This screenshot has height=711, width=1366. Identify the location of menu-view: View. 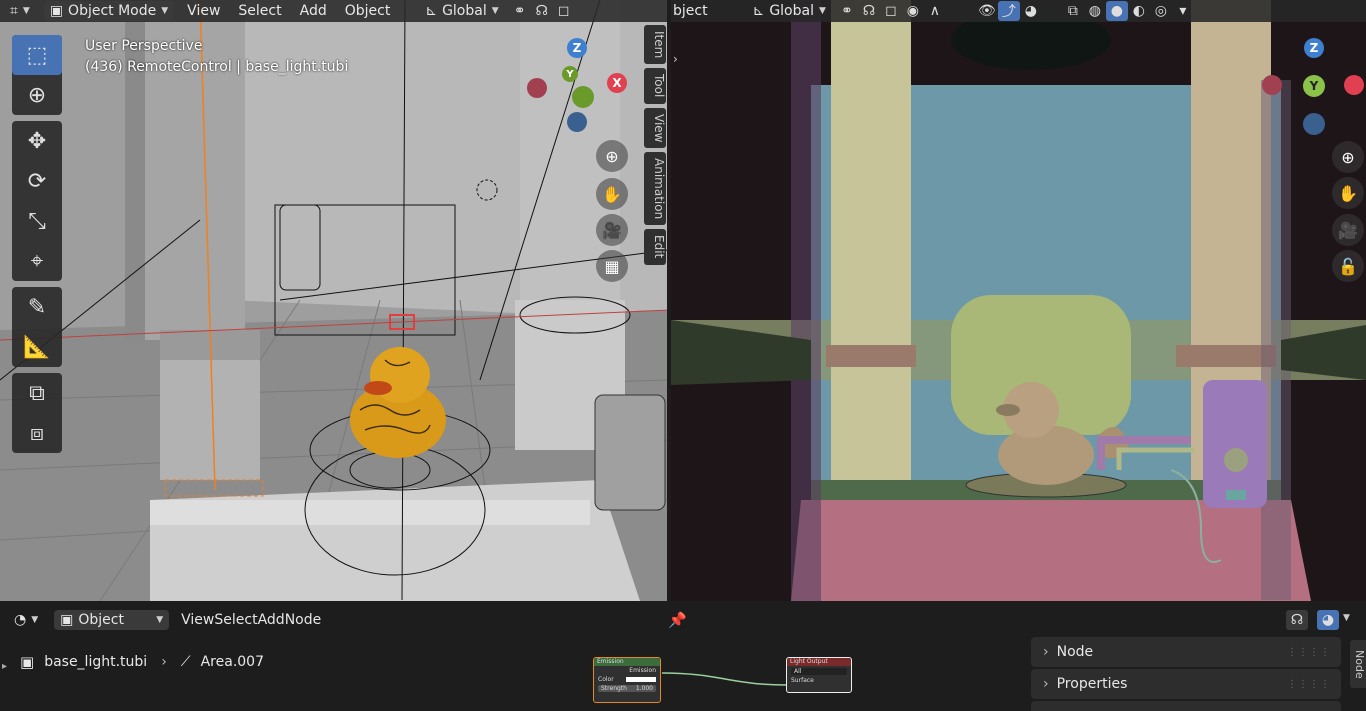
(203, 11).